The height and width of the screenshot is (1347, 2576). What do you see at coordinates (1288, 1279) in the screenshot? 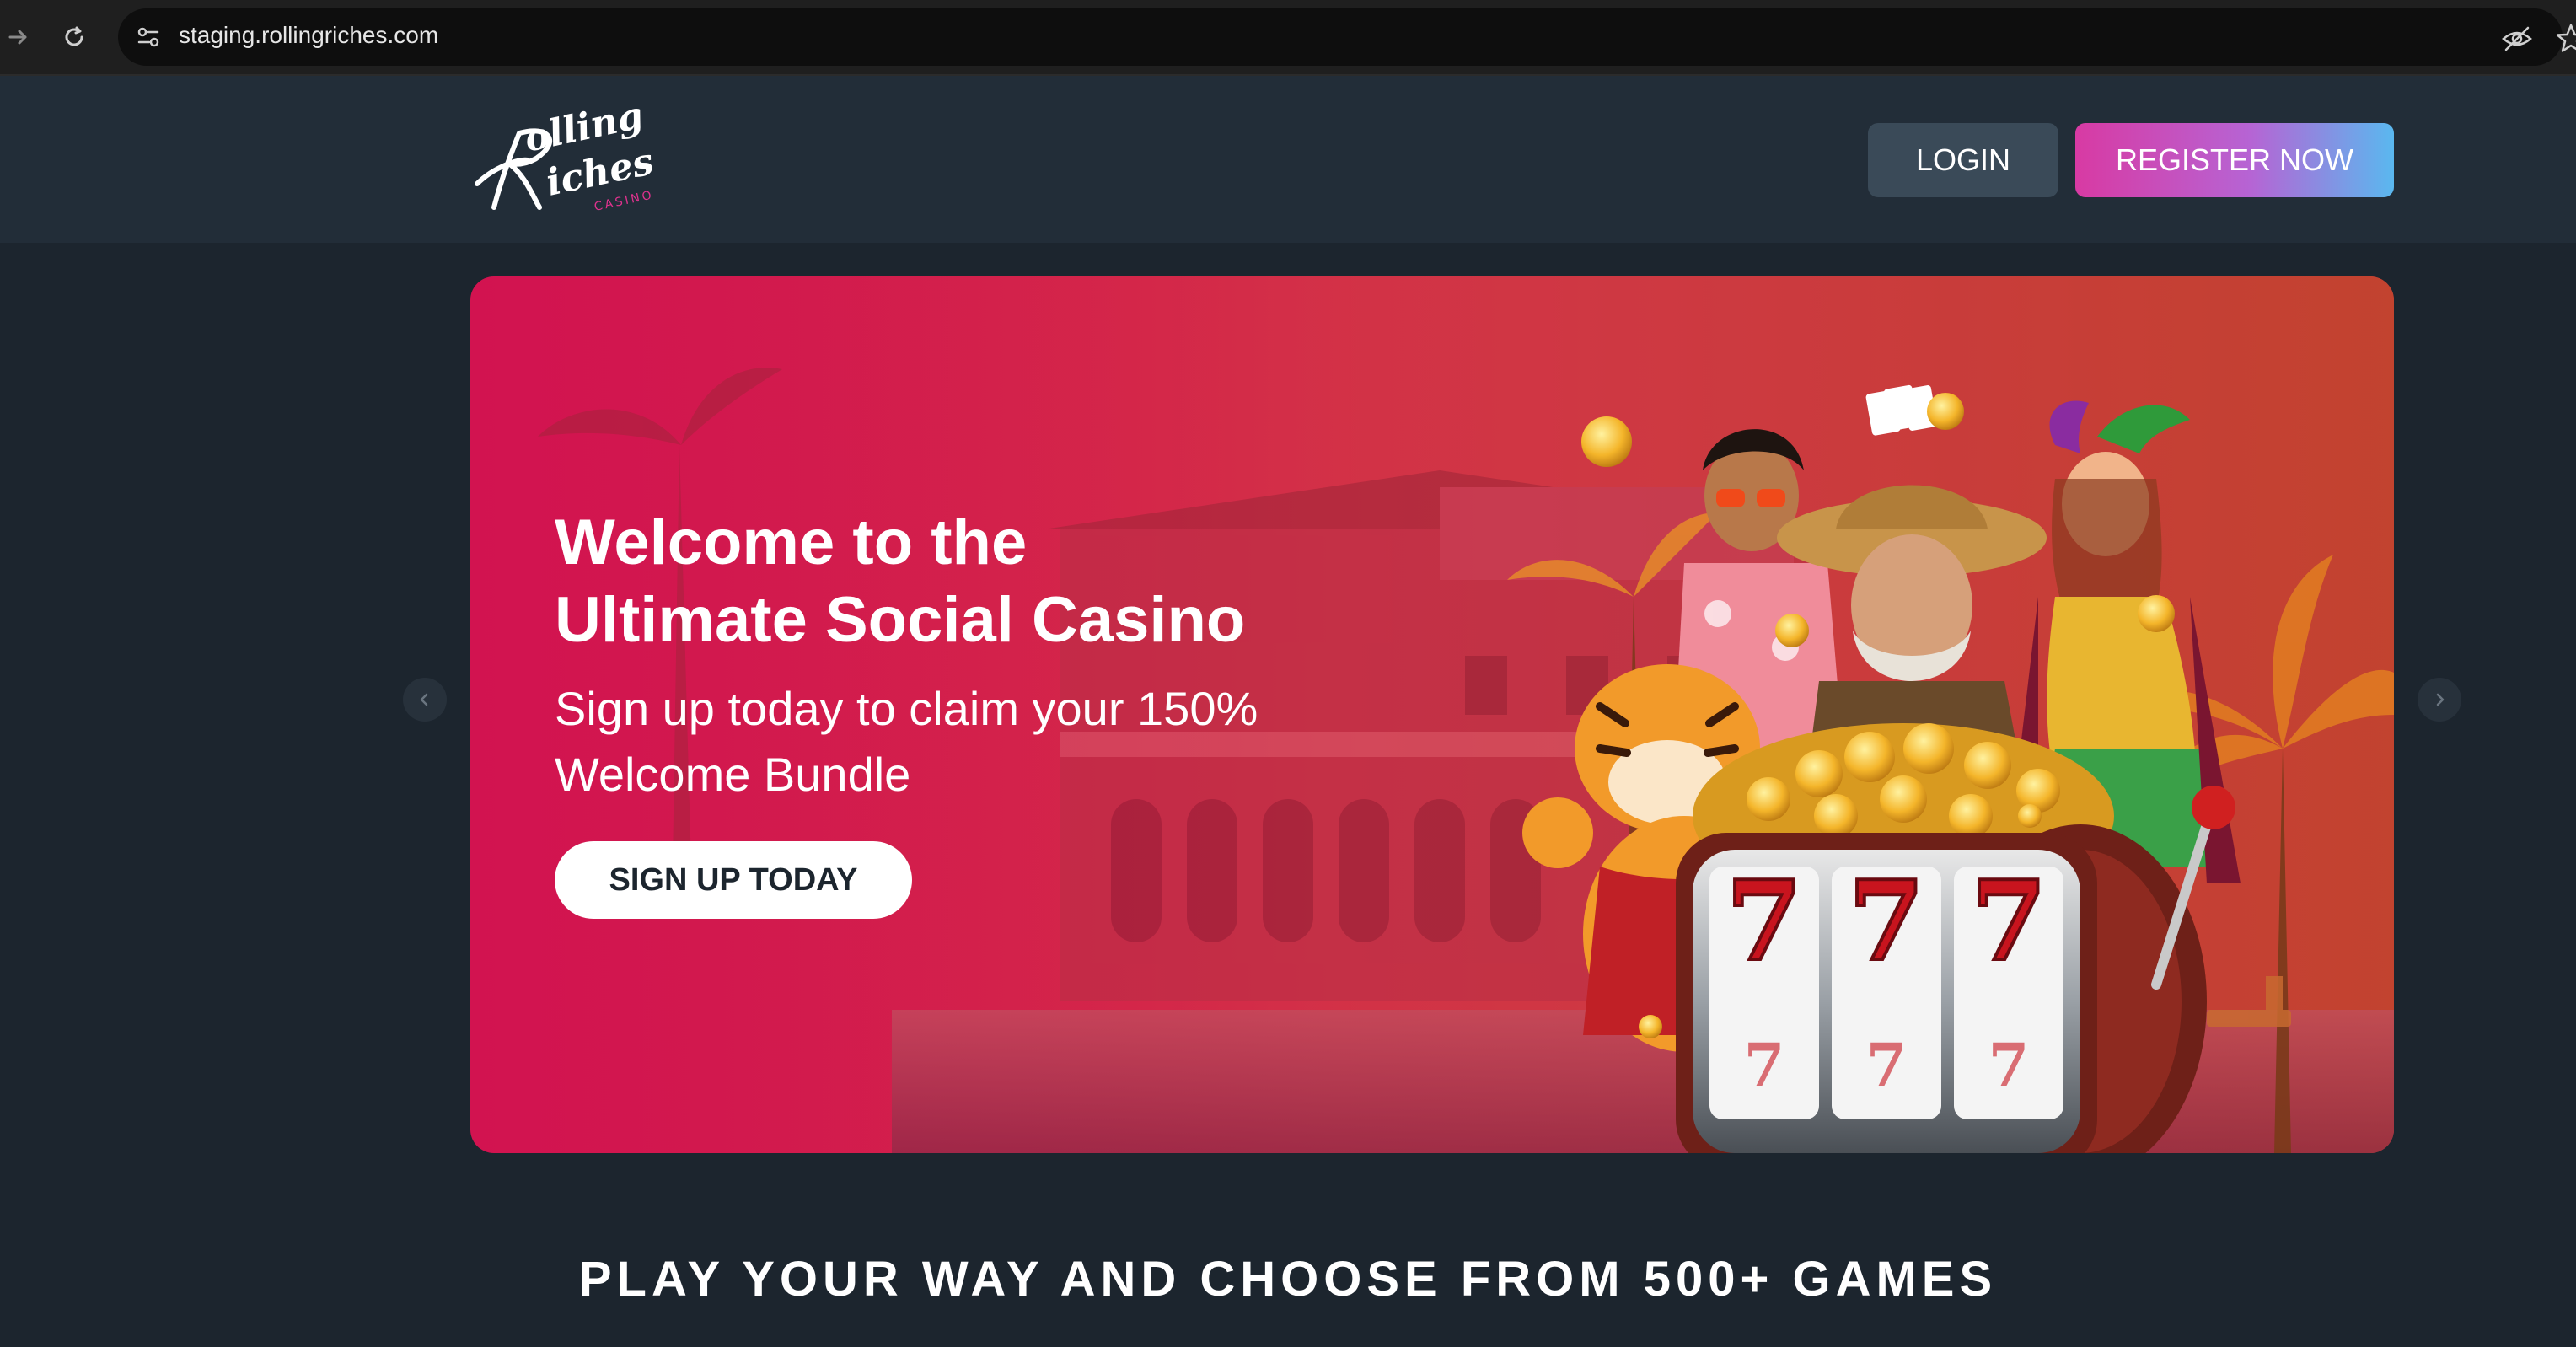
I see `games-section-title: PLAY YOUR WAY AND CHOOSE FROM 500+ GAMES` at bounding box center [1288, 1279].